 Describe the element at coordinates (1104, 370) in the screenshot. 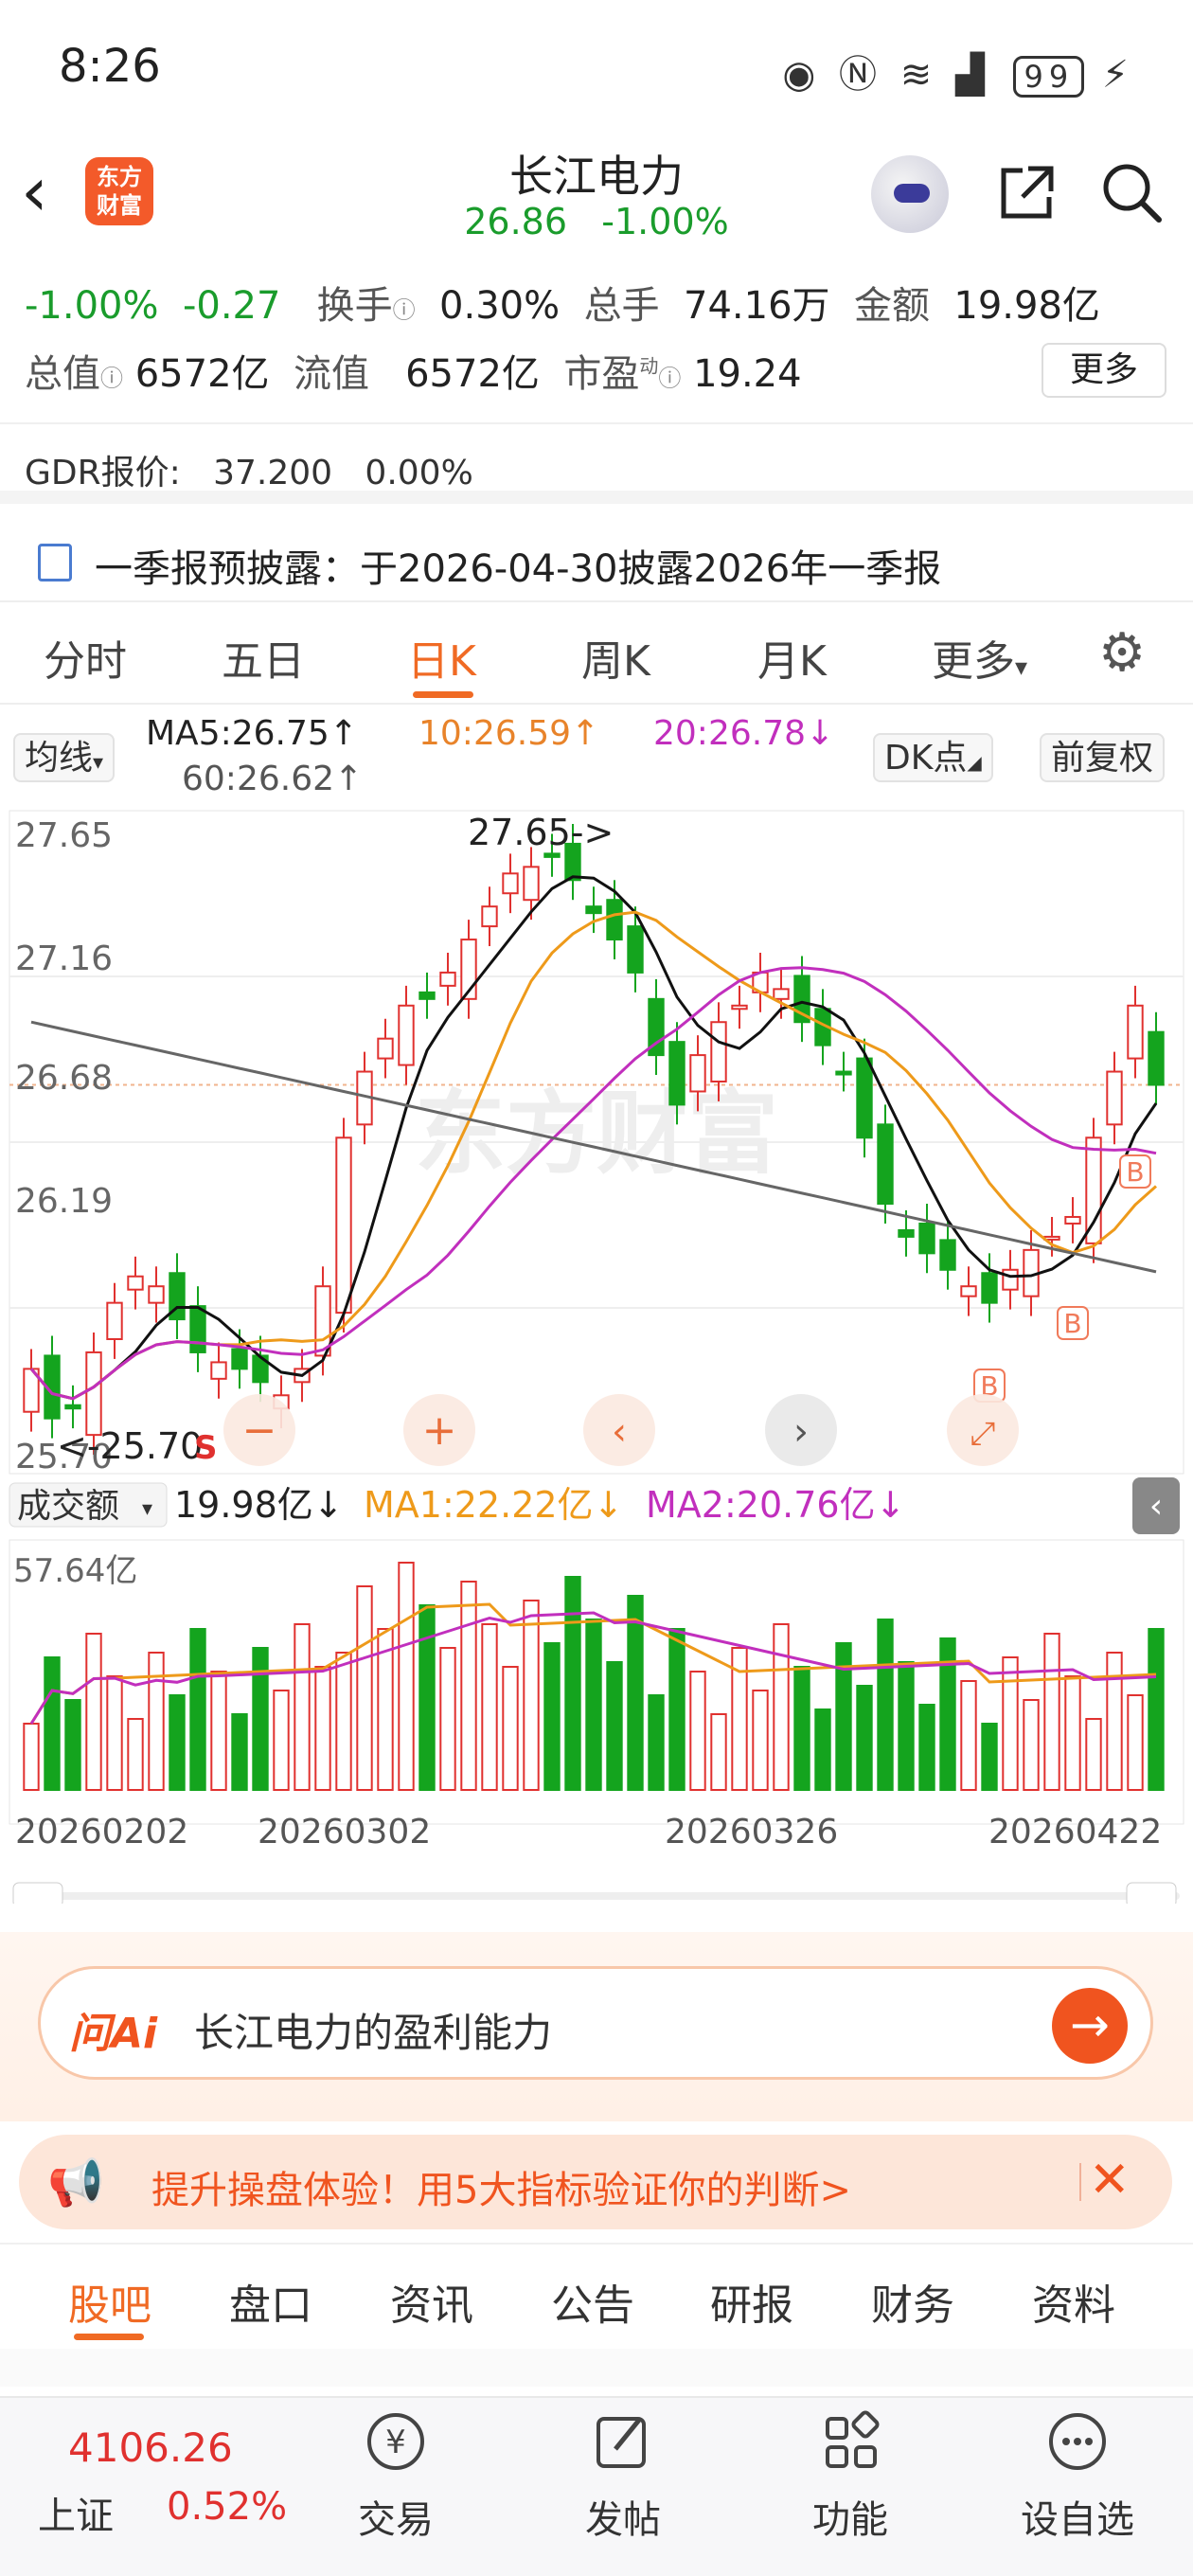

I see `more-button: 更多` at that location.